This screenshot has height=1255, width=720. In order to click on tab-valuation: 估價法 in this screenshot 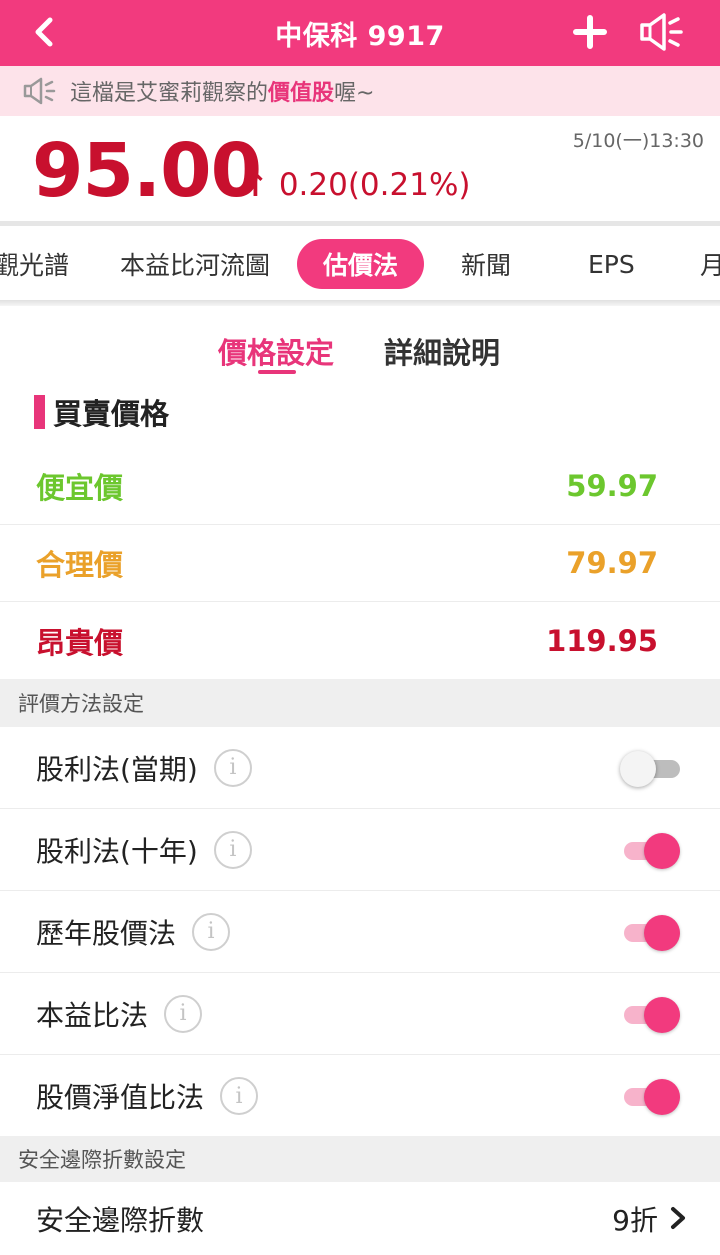, I will do `click(361, 264)`.